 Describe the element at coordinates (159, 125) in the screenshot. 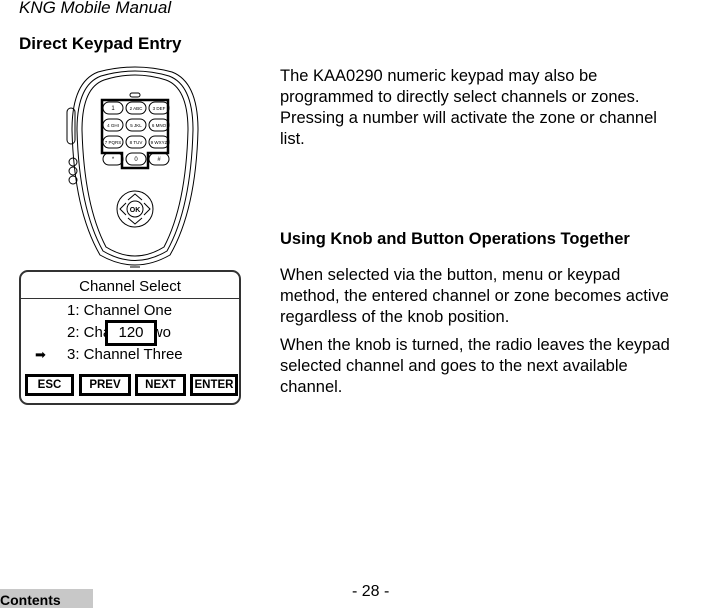

I see `keypad-key-label: 6 MNO` at that location.